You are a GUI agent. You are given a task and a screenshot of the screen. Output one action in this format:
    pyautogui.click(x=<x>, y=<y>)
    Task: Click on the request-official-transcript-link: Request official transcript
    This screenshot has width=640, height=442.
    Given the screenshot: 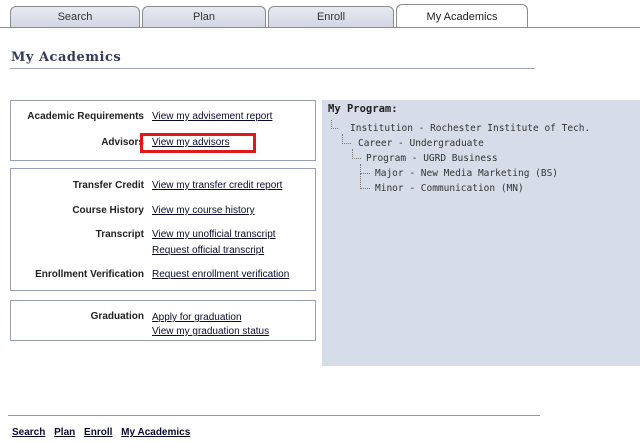 What is the action you would take?
    pyautogui.click(x=208, y=250)
    